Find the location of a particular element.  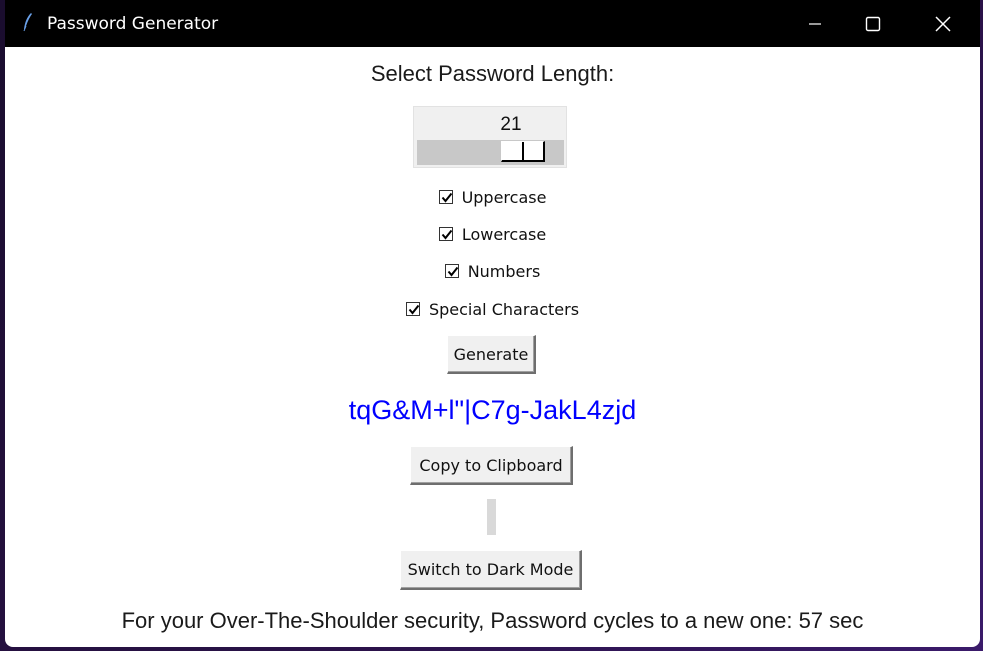

close-icon is located at coordinates (943, 23).